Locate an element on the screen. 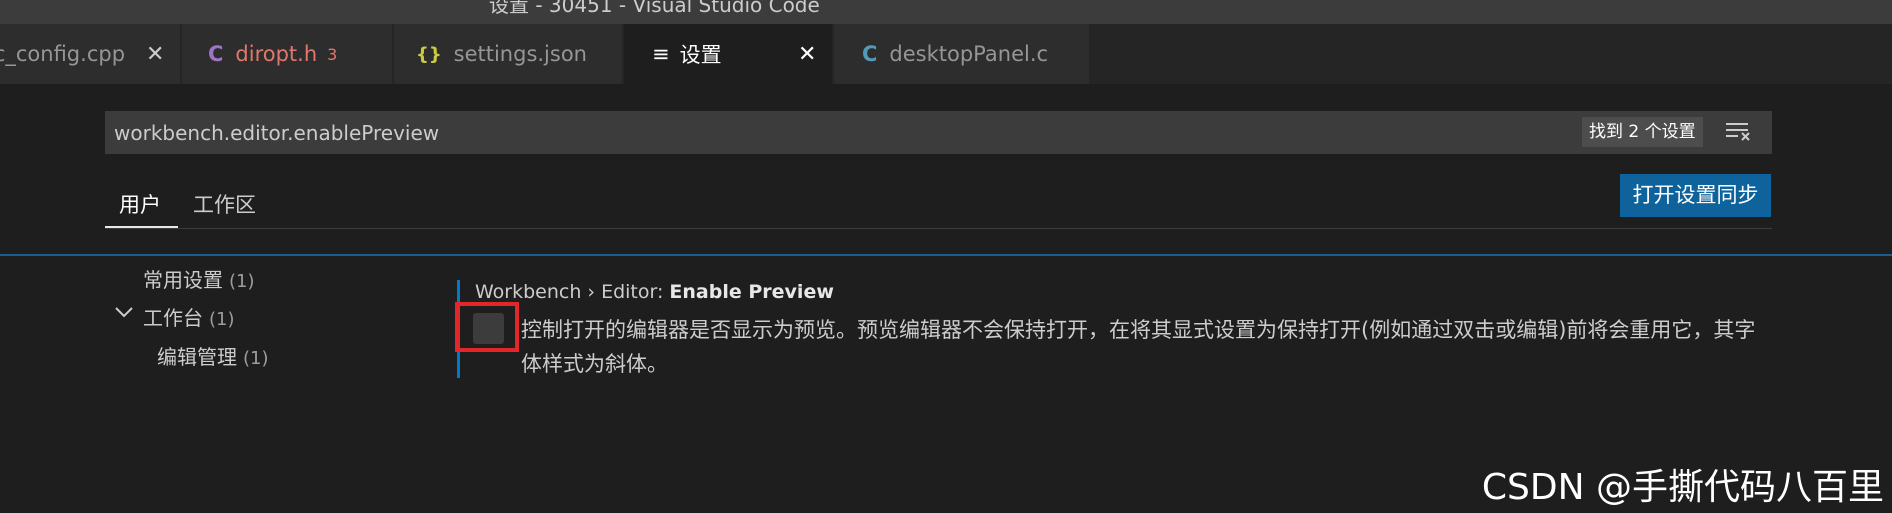  toc-item-editor-management: 编辑管理 (1) is located at coordinates (213, 355).